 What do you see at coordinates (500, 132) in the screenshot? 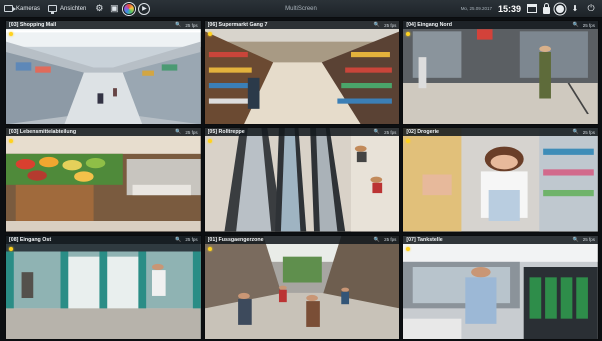
I see `camera-header: [02] Drogerie 🔍 25 fps` at bounding box center [500, 132].